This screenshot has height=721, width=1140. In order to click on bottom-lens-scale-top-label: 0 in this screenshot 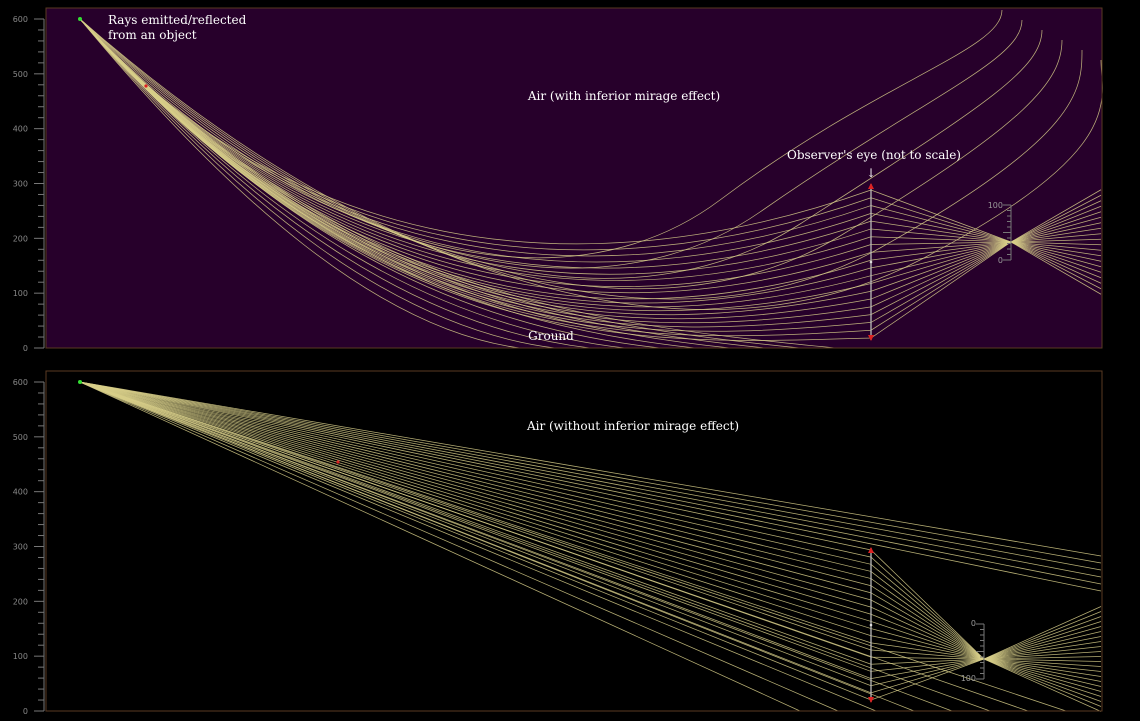, I will do `click(973, 623)`.